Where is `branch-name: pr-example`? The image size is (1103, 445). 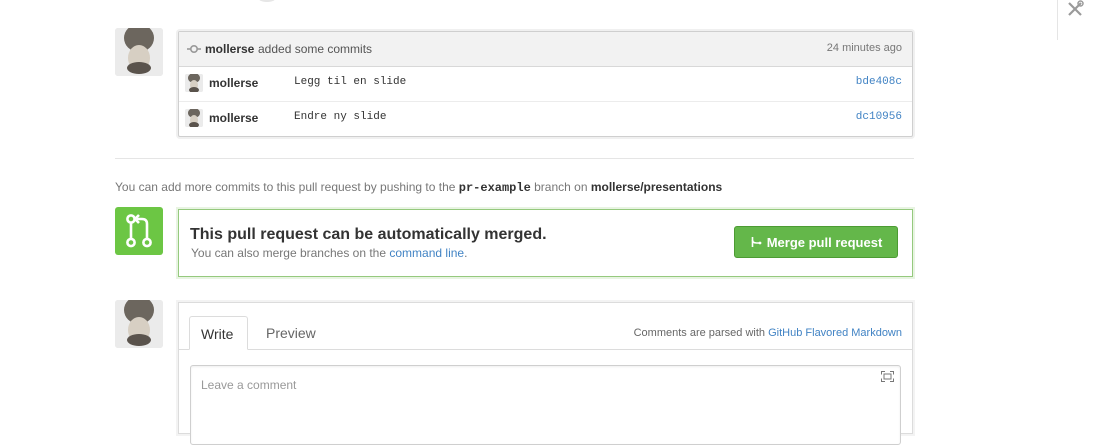 branch-name: pr-example is located at coordinates (494, 188).